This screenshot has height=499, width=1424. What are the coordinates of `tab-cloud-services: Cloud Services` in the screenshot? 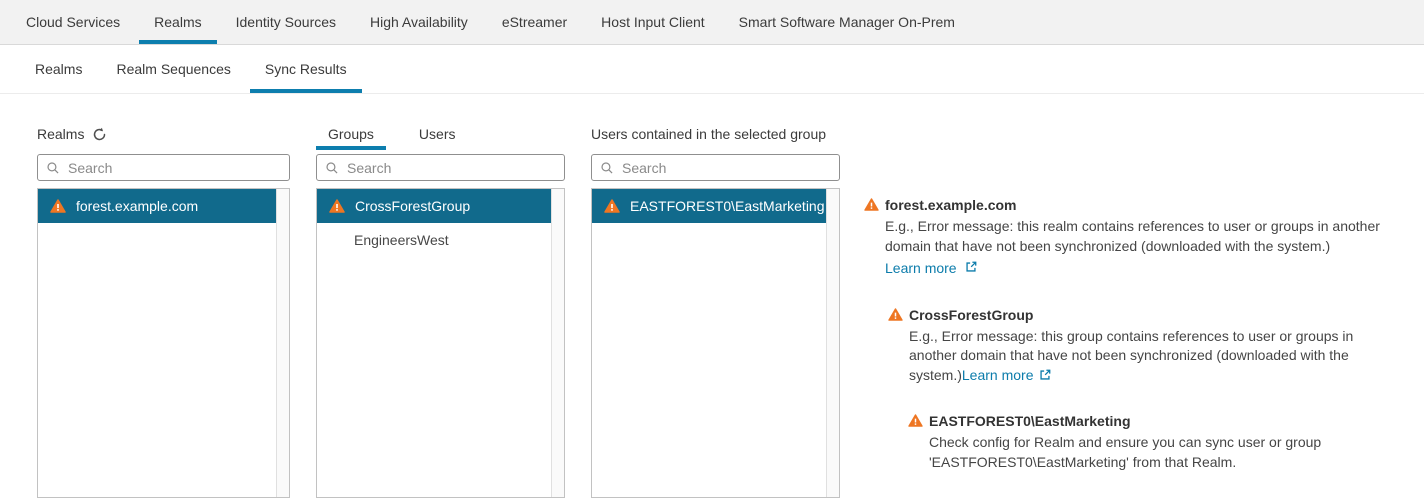 It's located at (73, 22).